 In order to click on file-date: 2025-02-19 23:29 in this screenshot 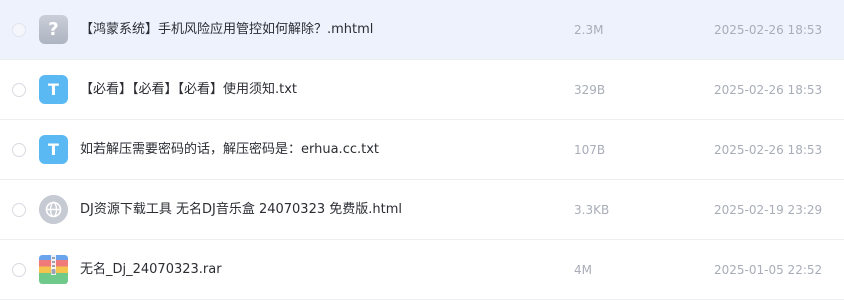, I will do `click(768, 210)`.